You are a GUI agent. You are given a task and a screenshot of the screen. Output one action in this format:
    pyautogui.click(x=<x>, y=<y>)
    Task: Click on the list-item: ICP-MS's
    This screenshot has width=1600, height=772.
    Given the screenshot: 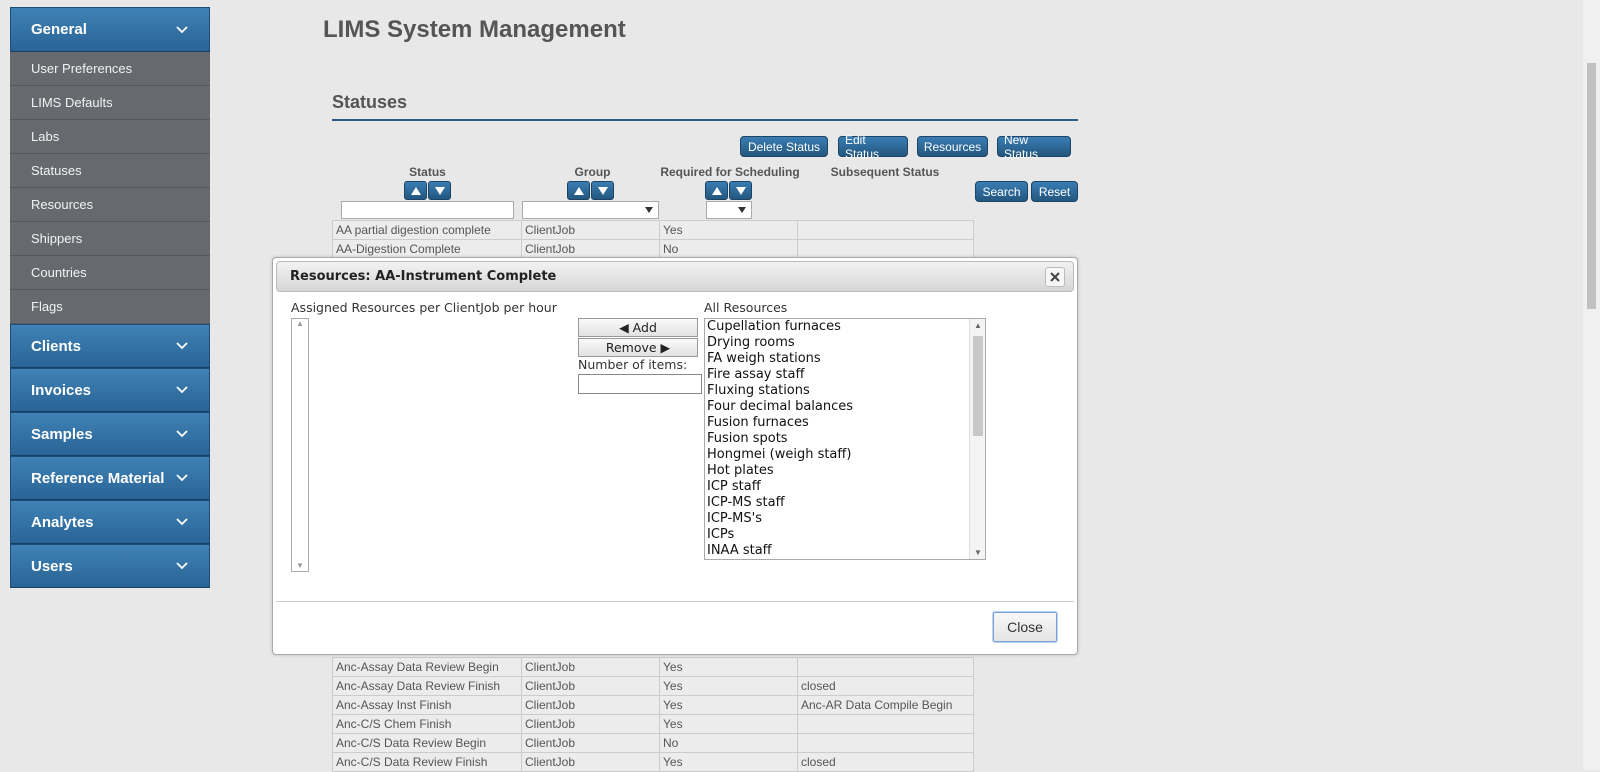 What is the action you would take?
    pyautogui.click(x=837, y=519)
    